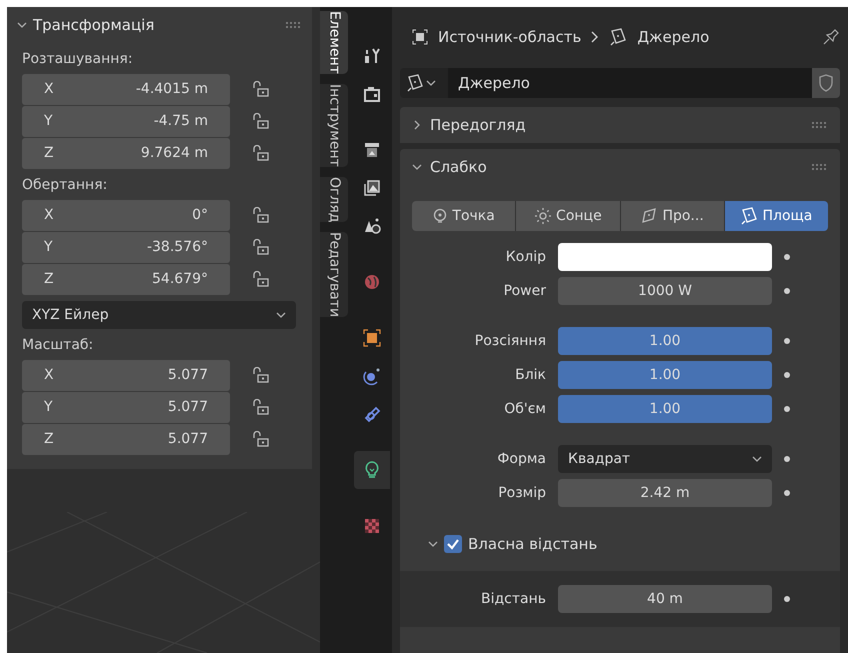  Describe the element at coordinates (513, 599) in the screenshot. I see `field-label: Відстань` at that location.